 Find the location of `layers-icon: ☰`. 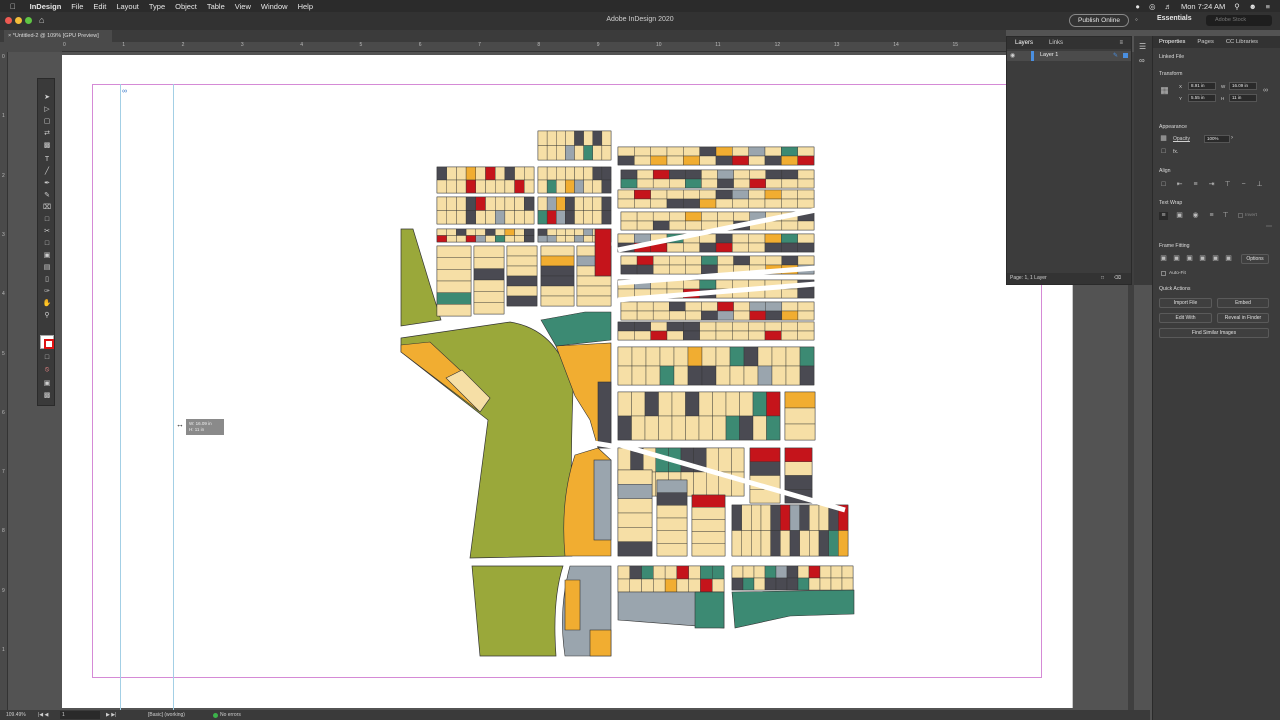

layers-icon: ☰ is located at coordinates (1142, 46).